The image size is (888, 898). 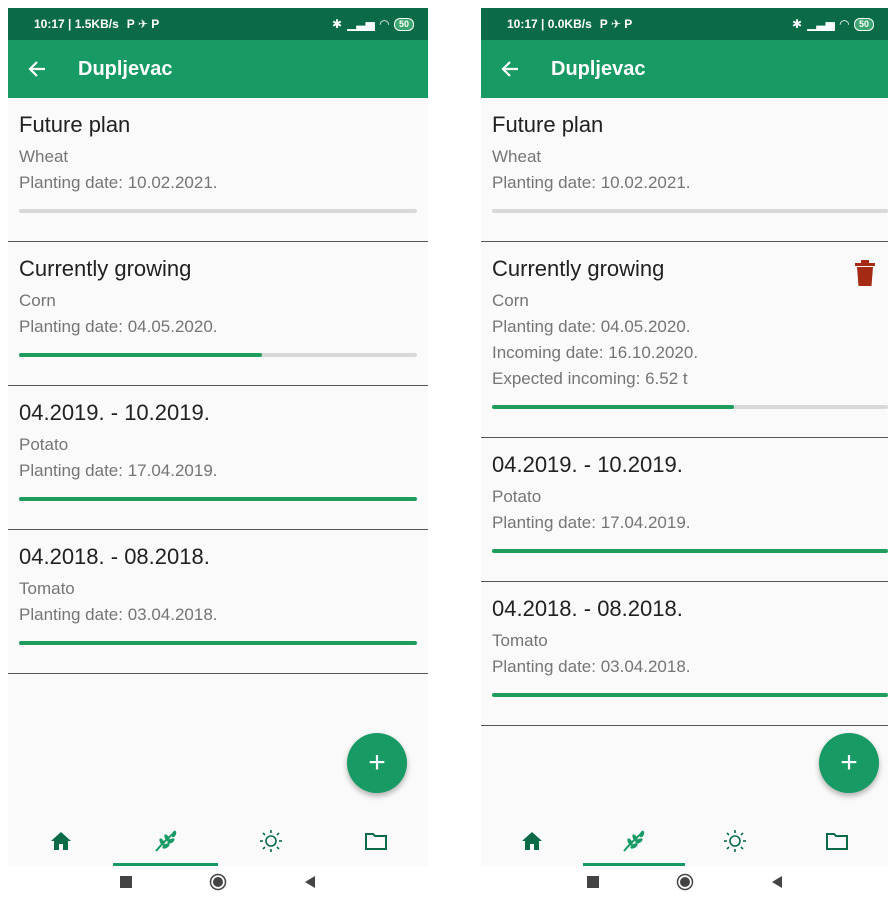 I want to click on status-bar: 10:17 | 1.5KB/s P ✈ P ✱ ▁▃▅ ◠ 50, so click(x=218, y=24).